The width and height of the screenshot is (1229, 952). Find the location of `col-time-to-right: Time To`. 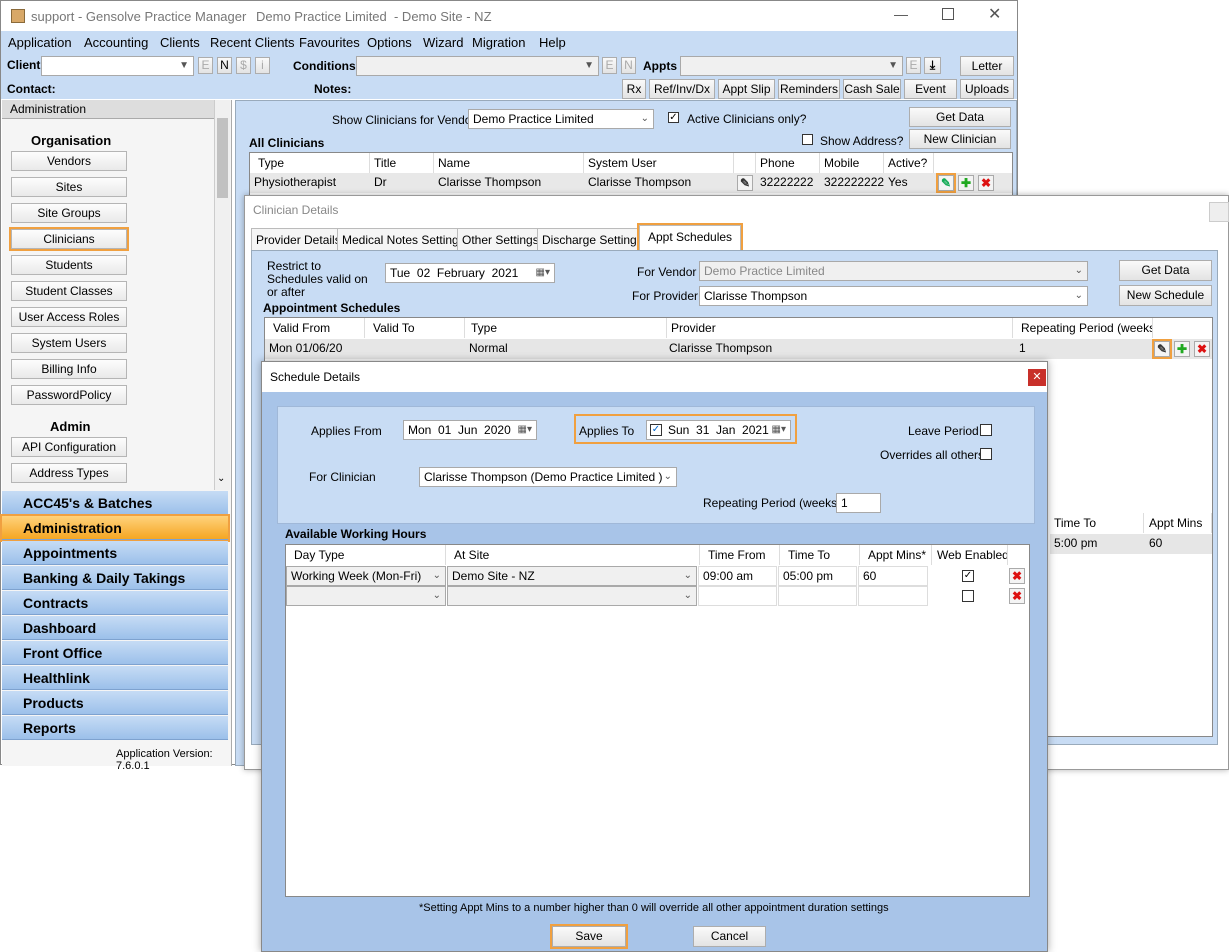

col-time-to-right: Time To is located at coordinates (1097, 523).